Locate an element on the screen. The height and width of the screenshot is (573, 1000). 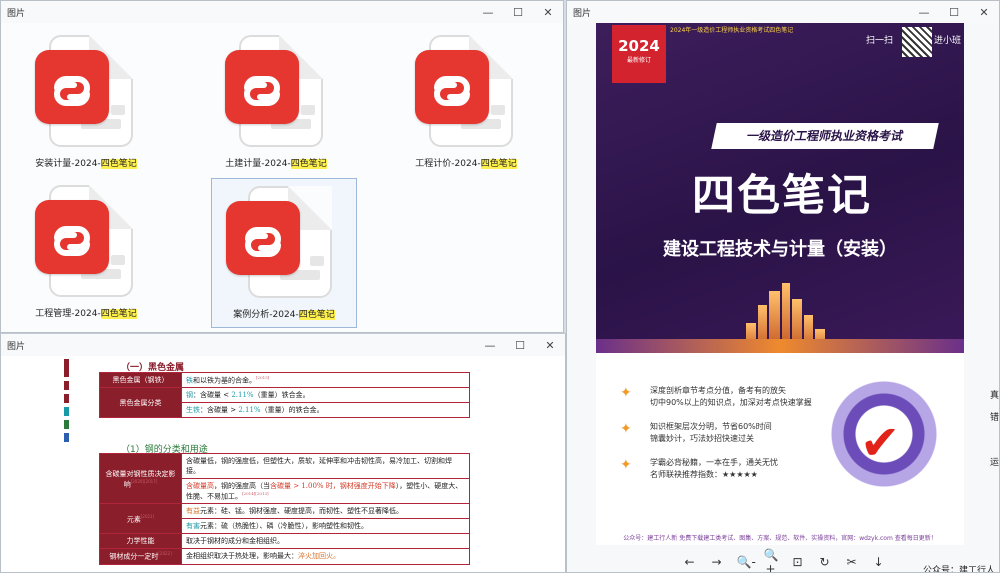
year-ribbon: 2024 最新修订 is located at coordinates (639, 54).